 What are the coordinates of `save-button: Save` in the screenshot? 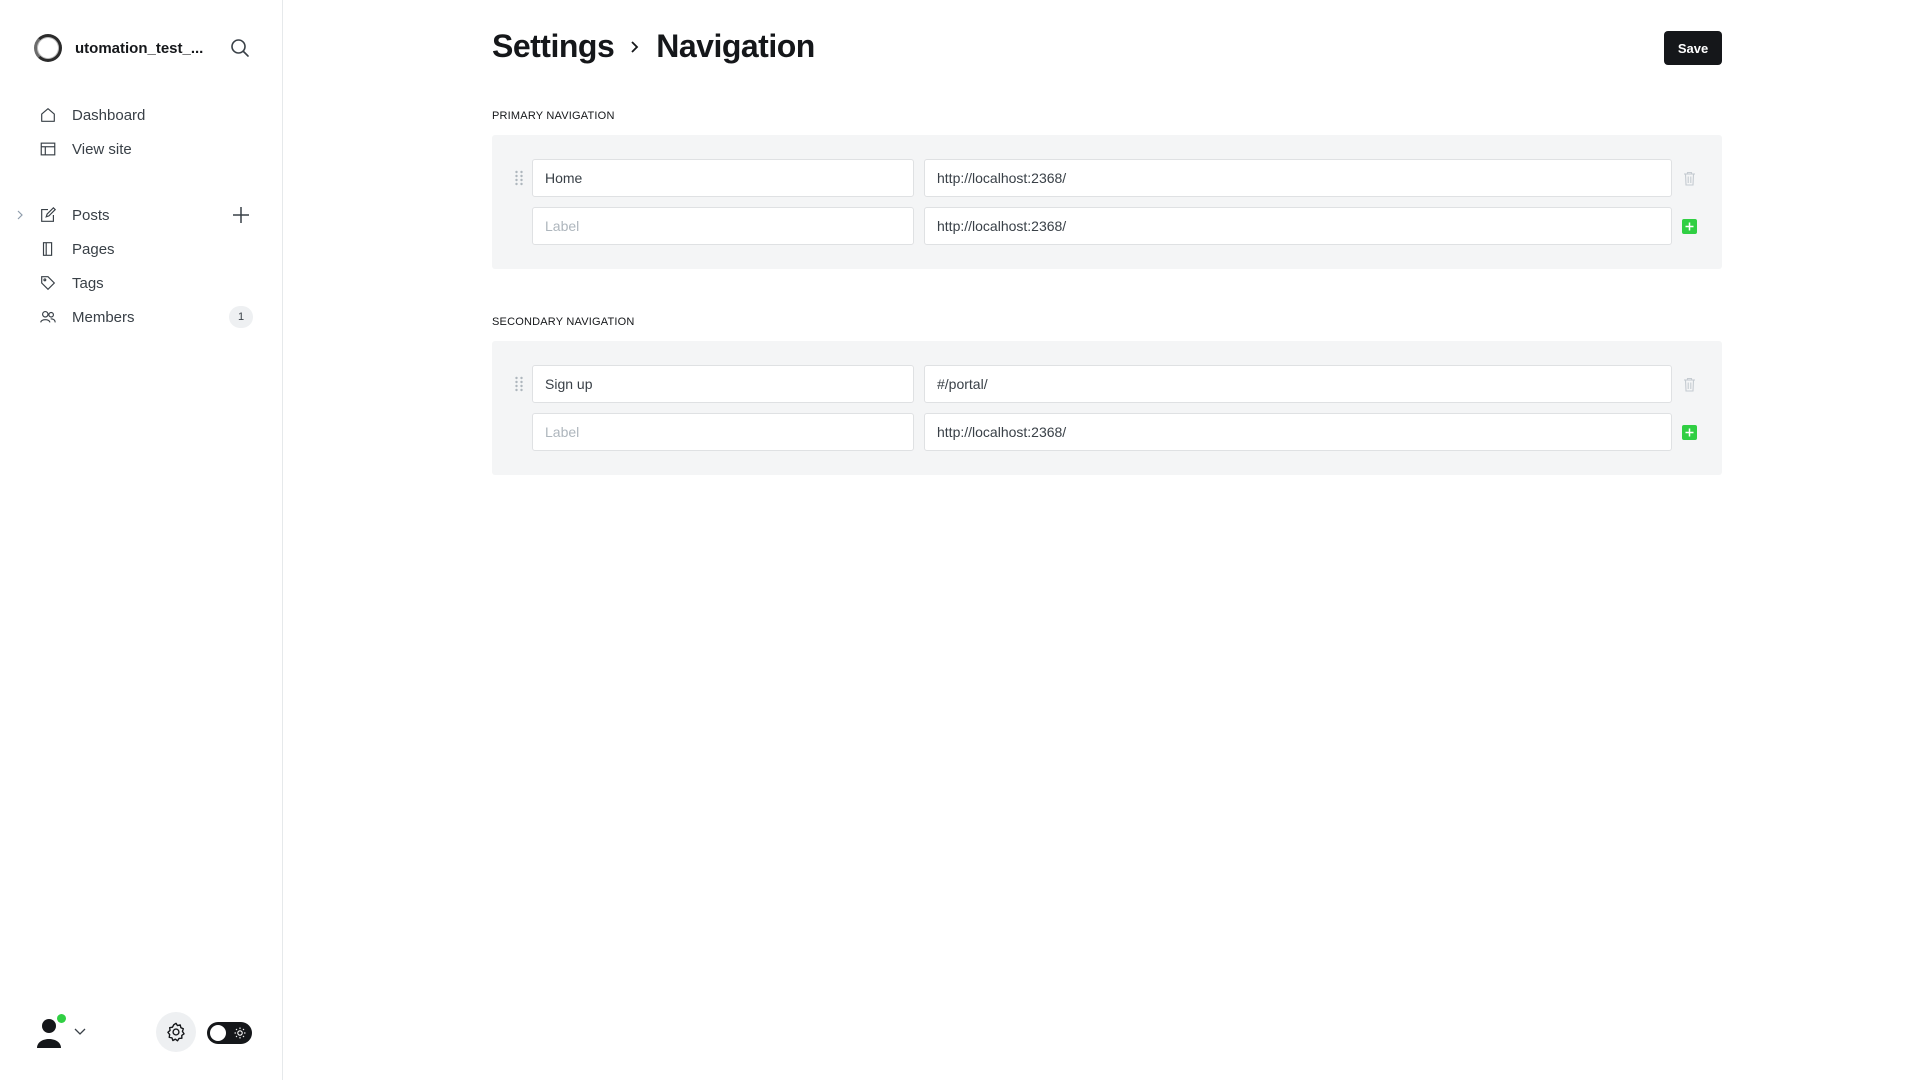 It's located at (1693, 48).